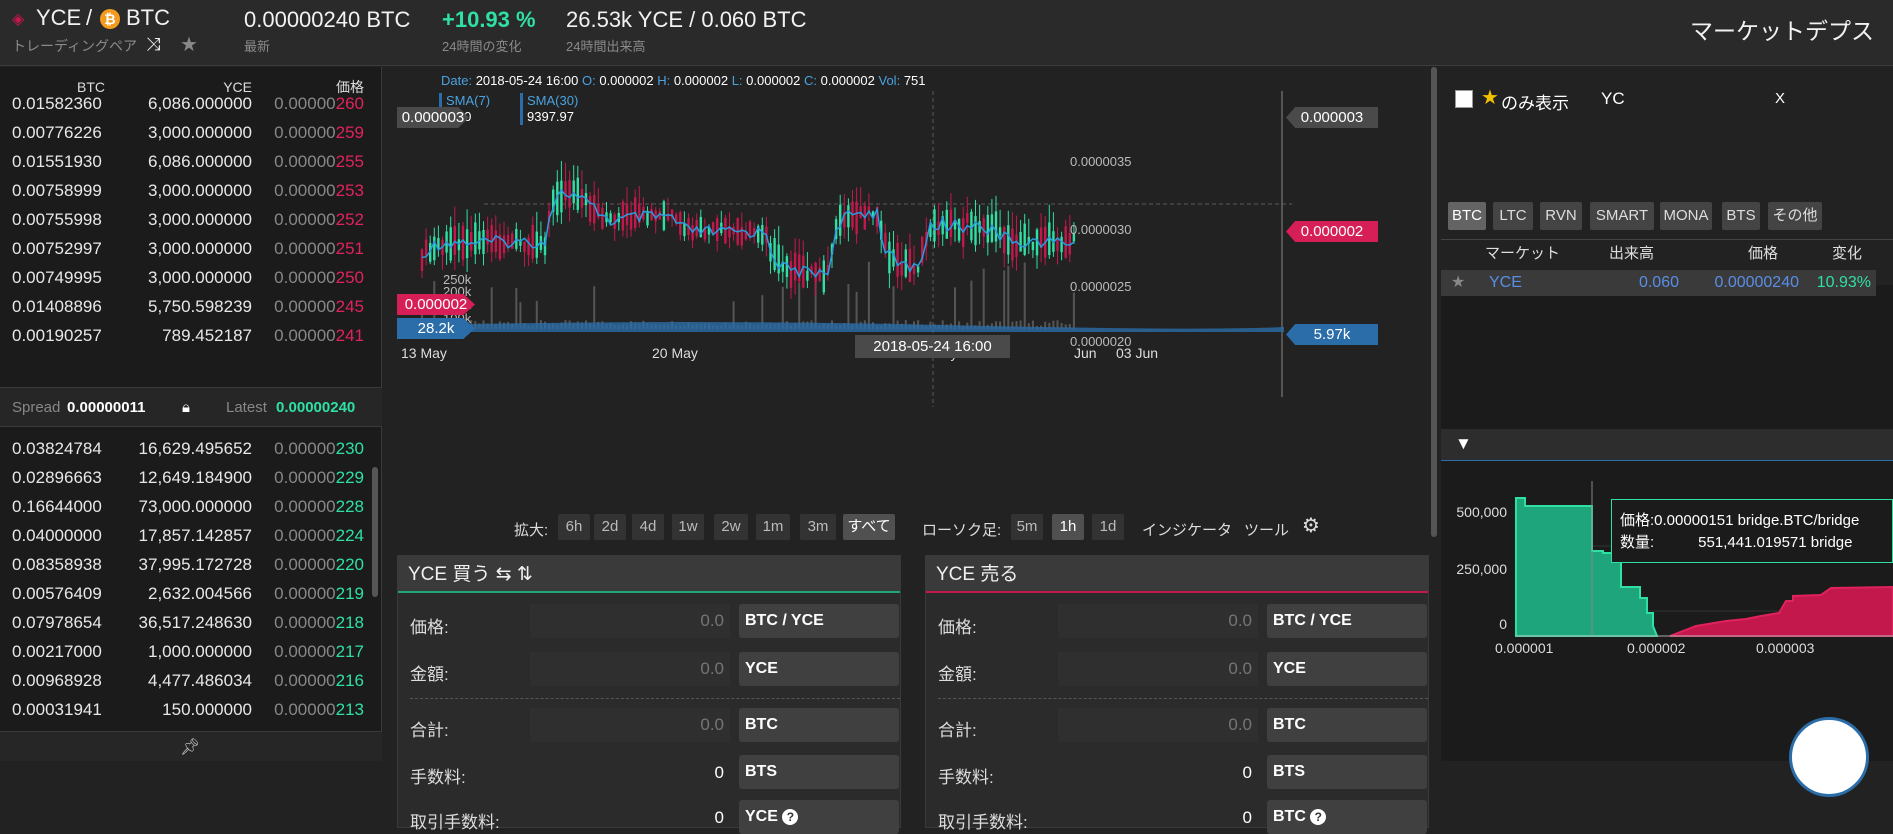  Describe the element at coordinates (688, 527) in the screenshot. I see `zoom-button: 1w` at that location.